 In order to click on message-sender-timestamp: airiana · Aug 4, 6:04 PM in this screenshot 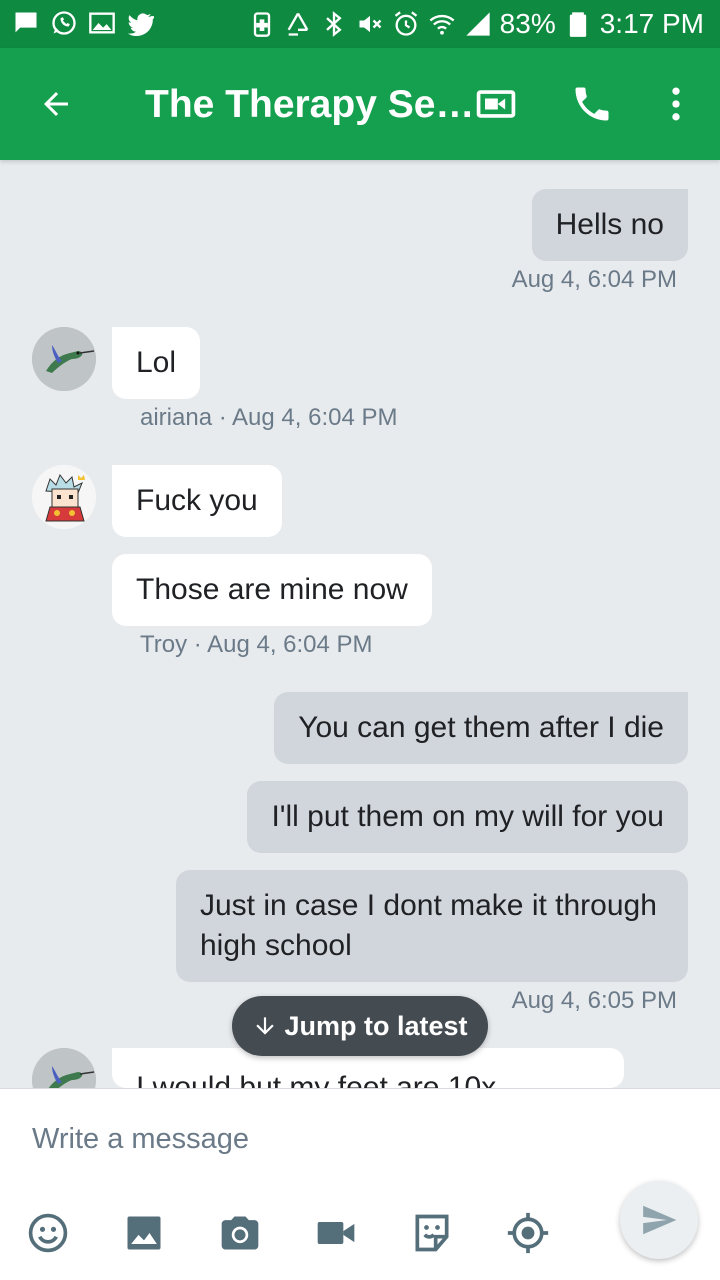, I will do `click(269, 417)`.